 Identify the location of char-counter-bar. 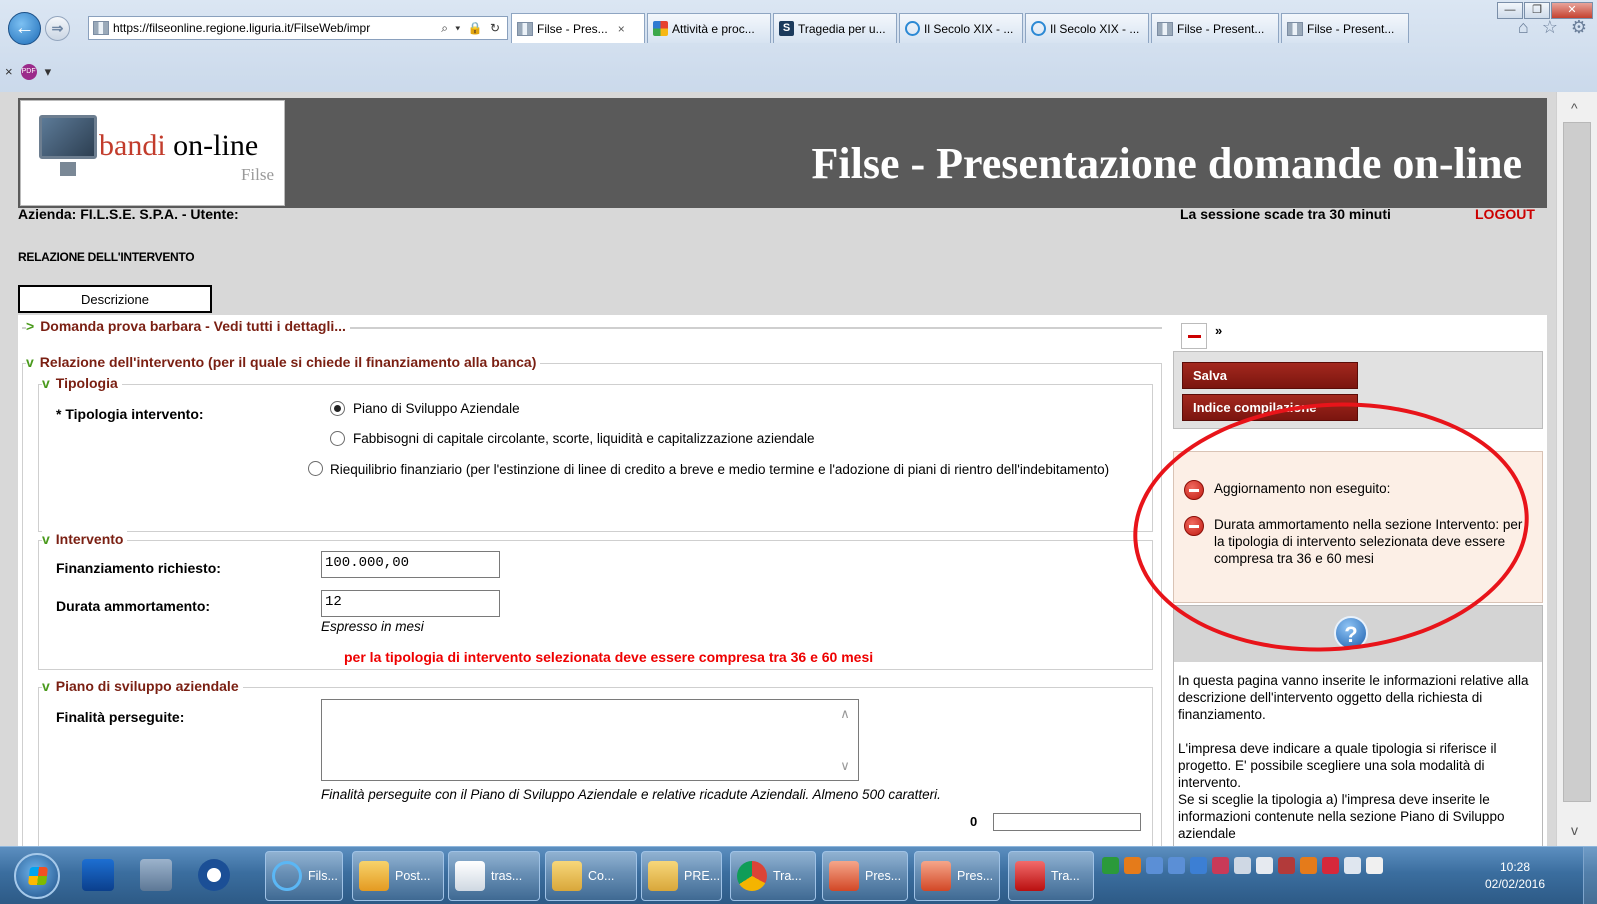
(1067, 822).